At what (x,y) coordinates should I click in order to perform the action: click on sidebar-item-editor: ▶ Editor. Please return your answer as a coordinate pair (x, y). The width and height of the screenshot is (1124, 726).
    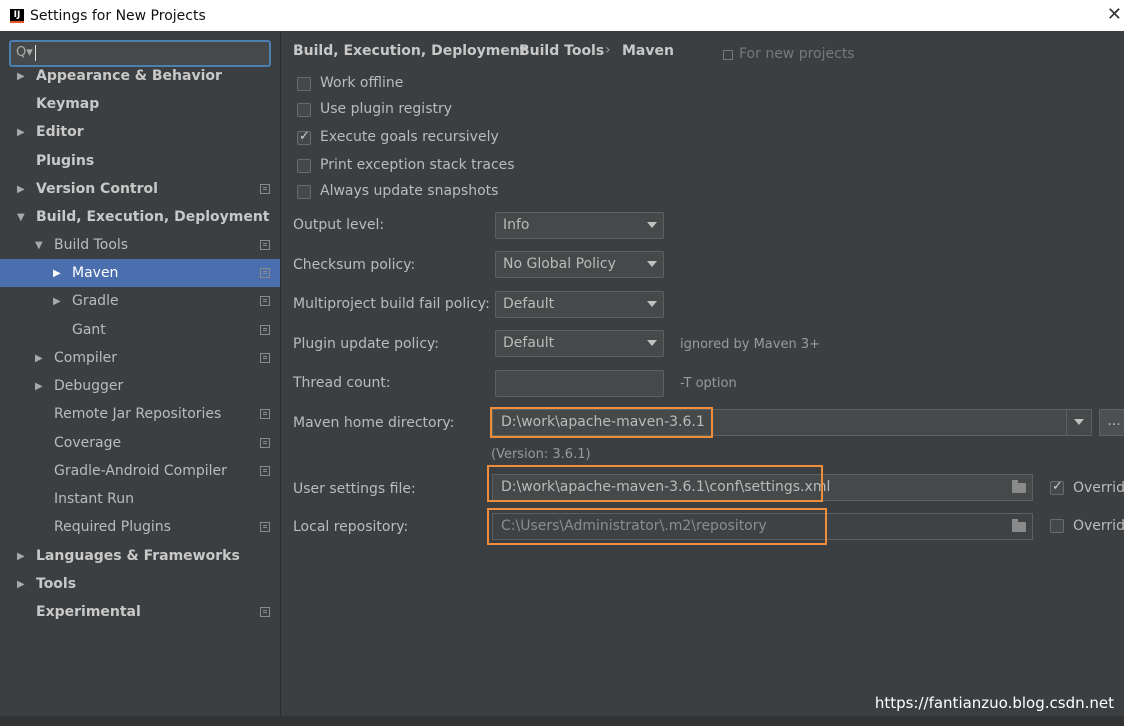
    Looking at the image, I should click on (140, 132).